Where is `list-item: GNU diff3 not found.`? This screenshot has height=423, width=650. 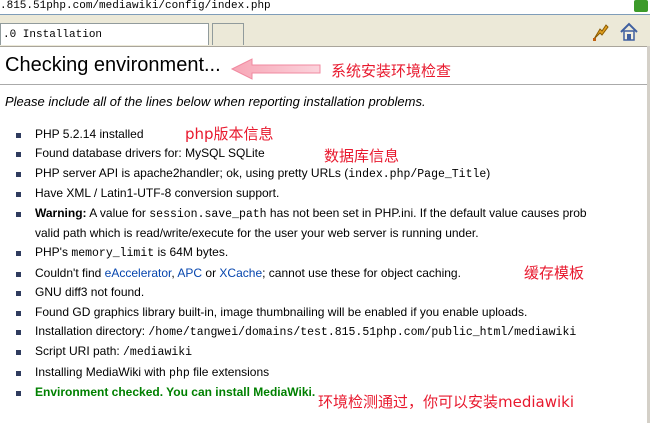
list-item: GNU diff3 not found. is located at coordinates (332, 292).